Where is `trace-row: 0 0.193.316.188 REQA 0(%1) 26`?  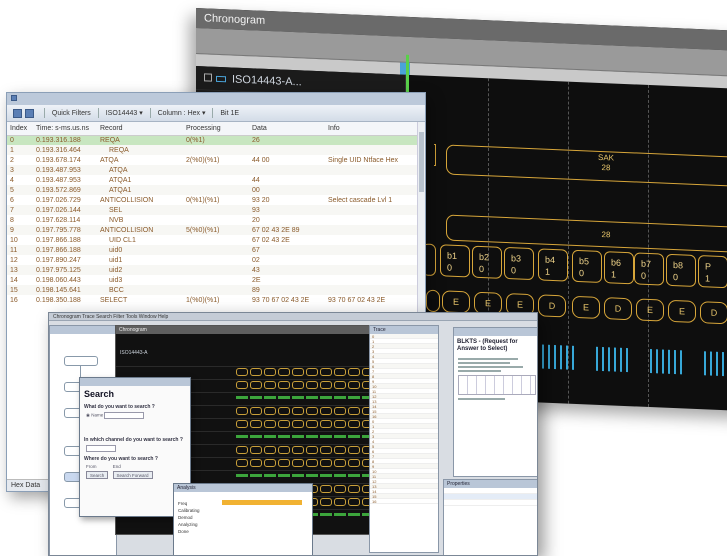
trace-row: 0 0.193.316.188 REQA 0(%1) 26 is located at coordinates (212, 140).